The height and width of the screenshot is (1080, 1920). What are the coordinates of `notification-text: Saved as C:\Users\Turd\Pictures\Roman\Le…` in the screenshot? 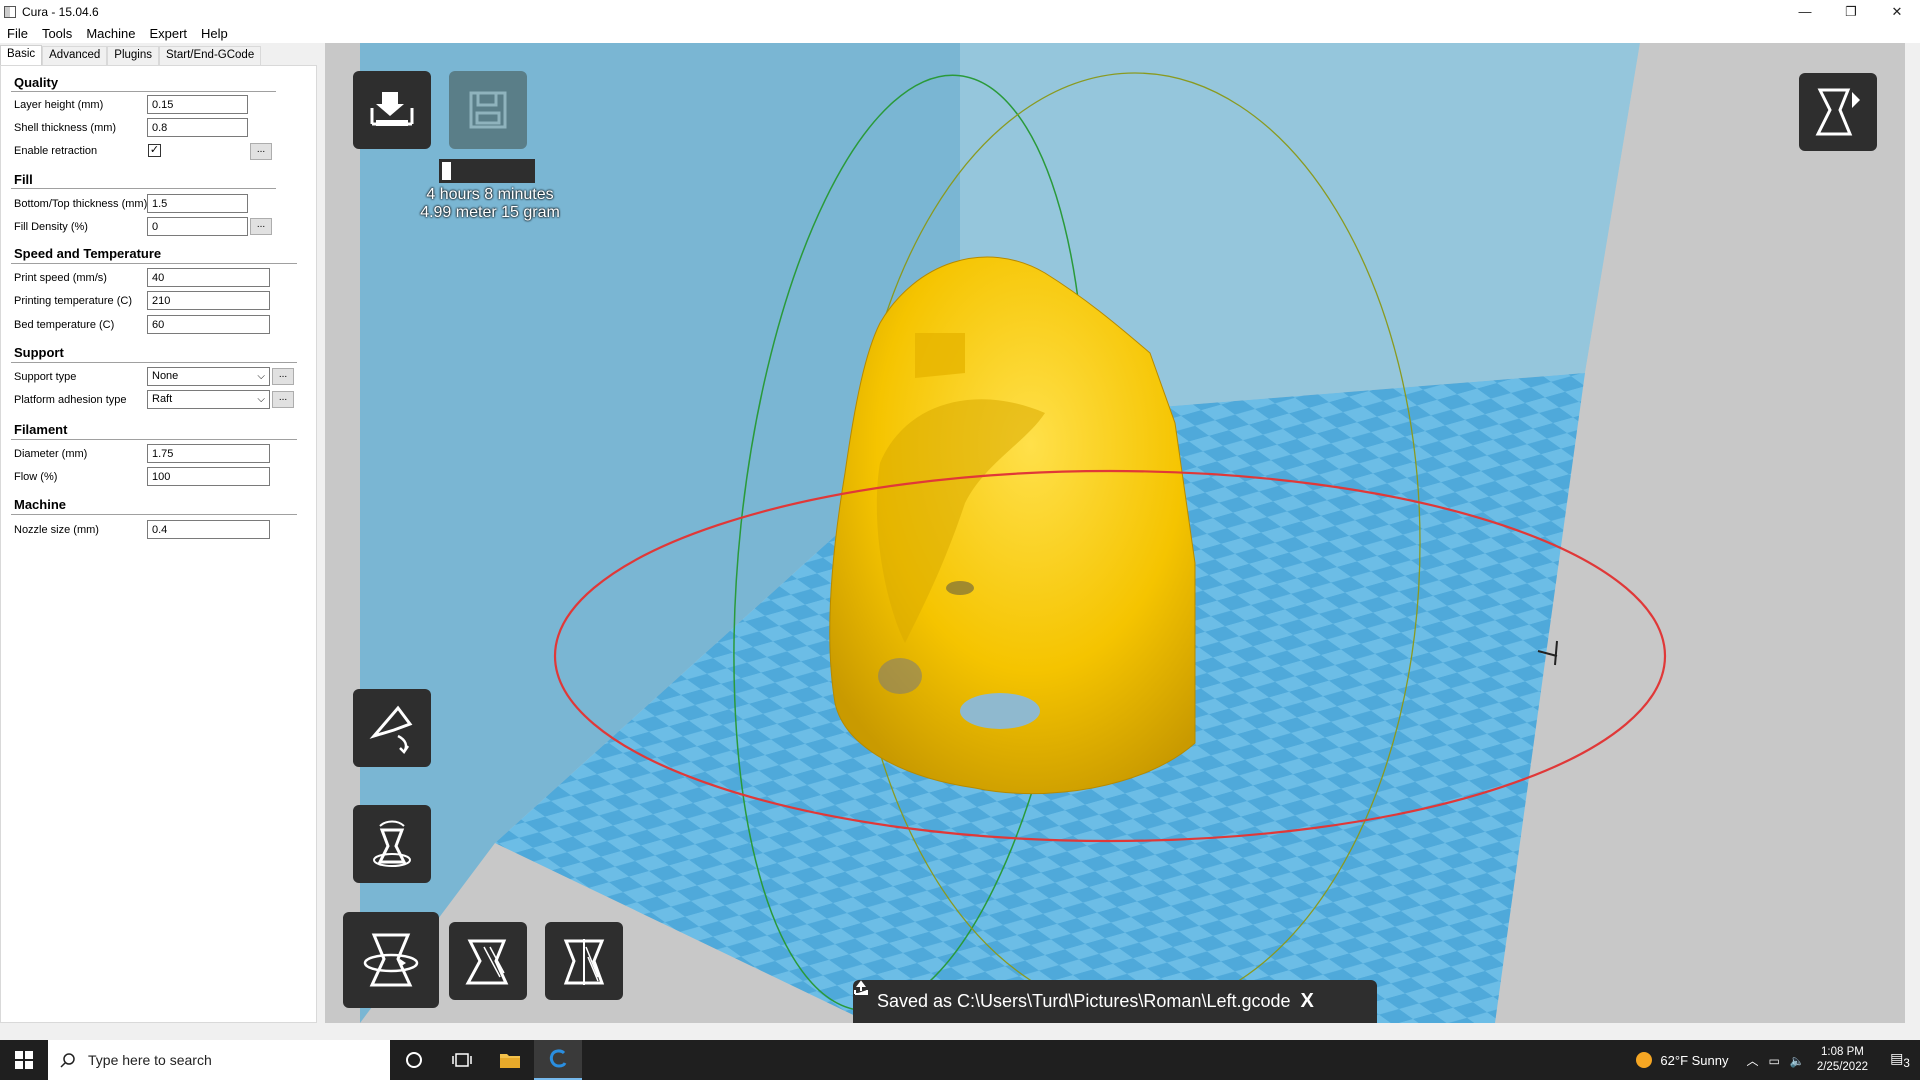 It's located at (1084, 1001).